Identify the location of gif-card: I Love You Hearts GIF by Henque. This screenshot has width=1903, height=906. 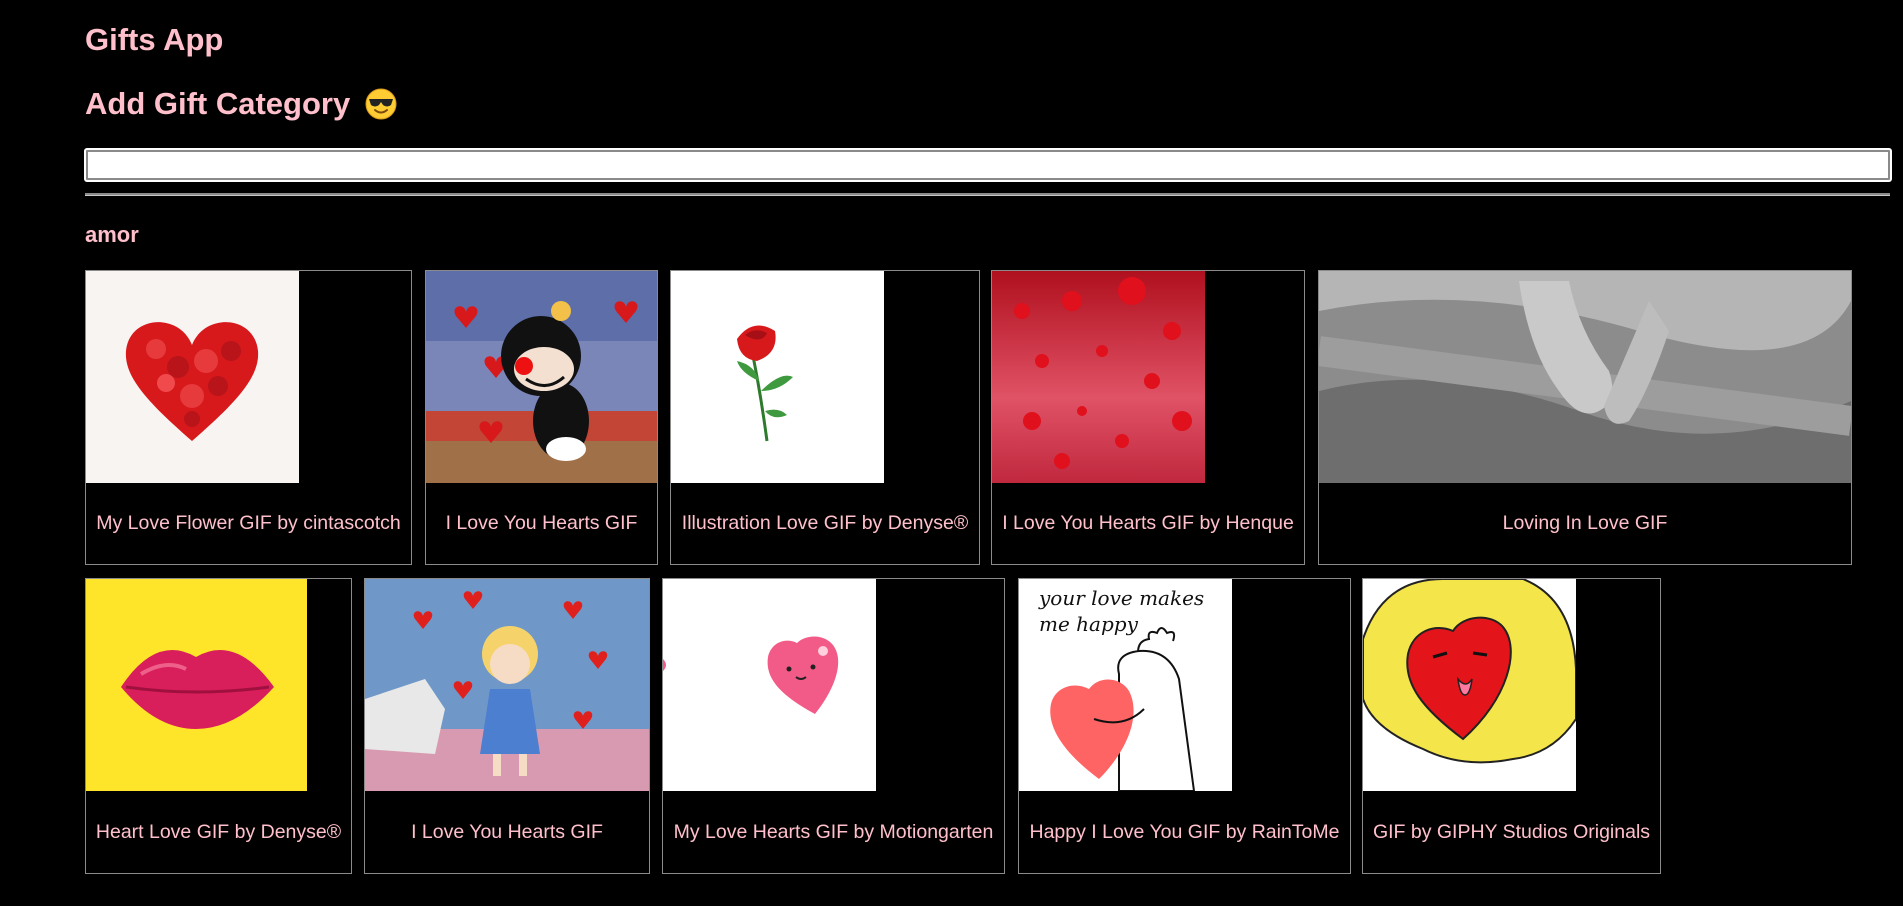
(1148, 417).